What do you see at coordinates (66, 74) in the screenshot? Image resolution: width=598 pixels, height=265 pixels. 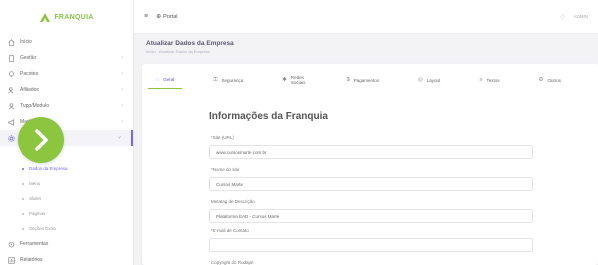 I see `sidebar-item-pacotes: Pacotes ›` at bounding box center [66, 74].